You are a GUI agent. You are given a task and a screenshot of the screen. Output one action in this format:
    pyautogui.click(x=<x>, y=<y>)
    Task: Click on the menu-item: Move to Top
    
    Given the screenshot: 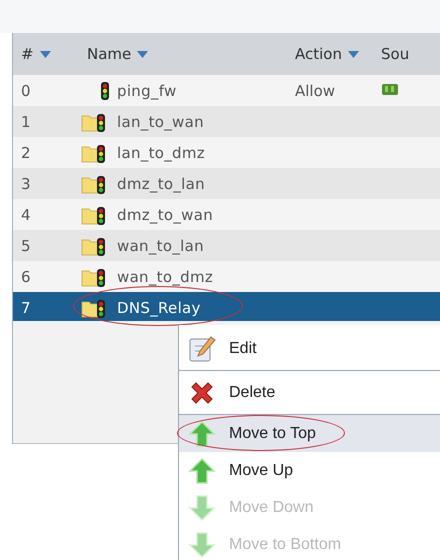 What is the action you would take?
    pyautogui.click(x=309, y=433)
    